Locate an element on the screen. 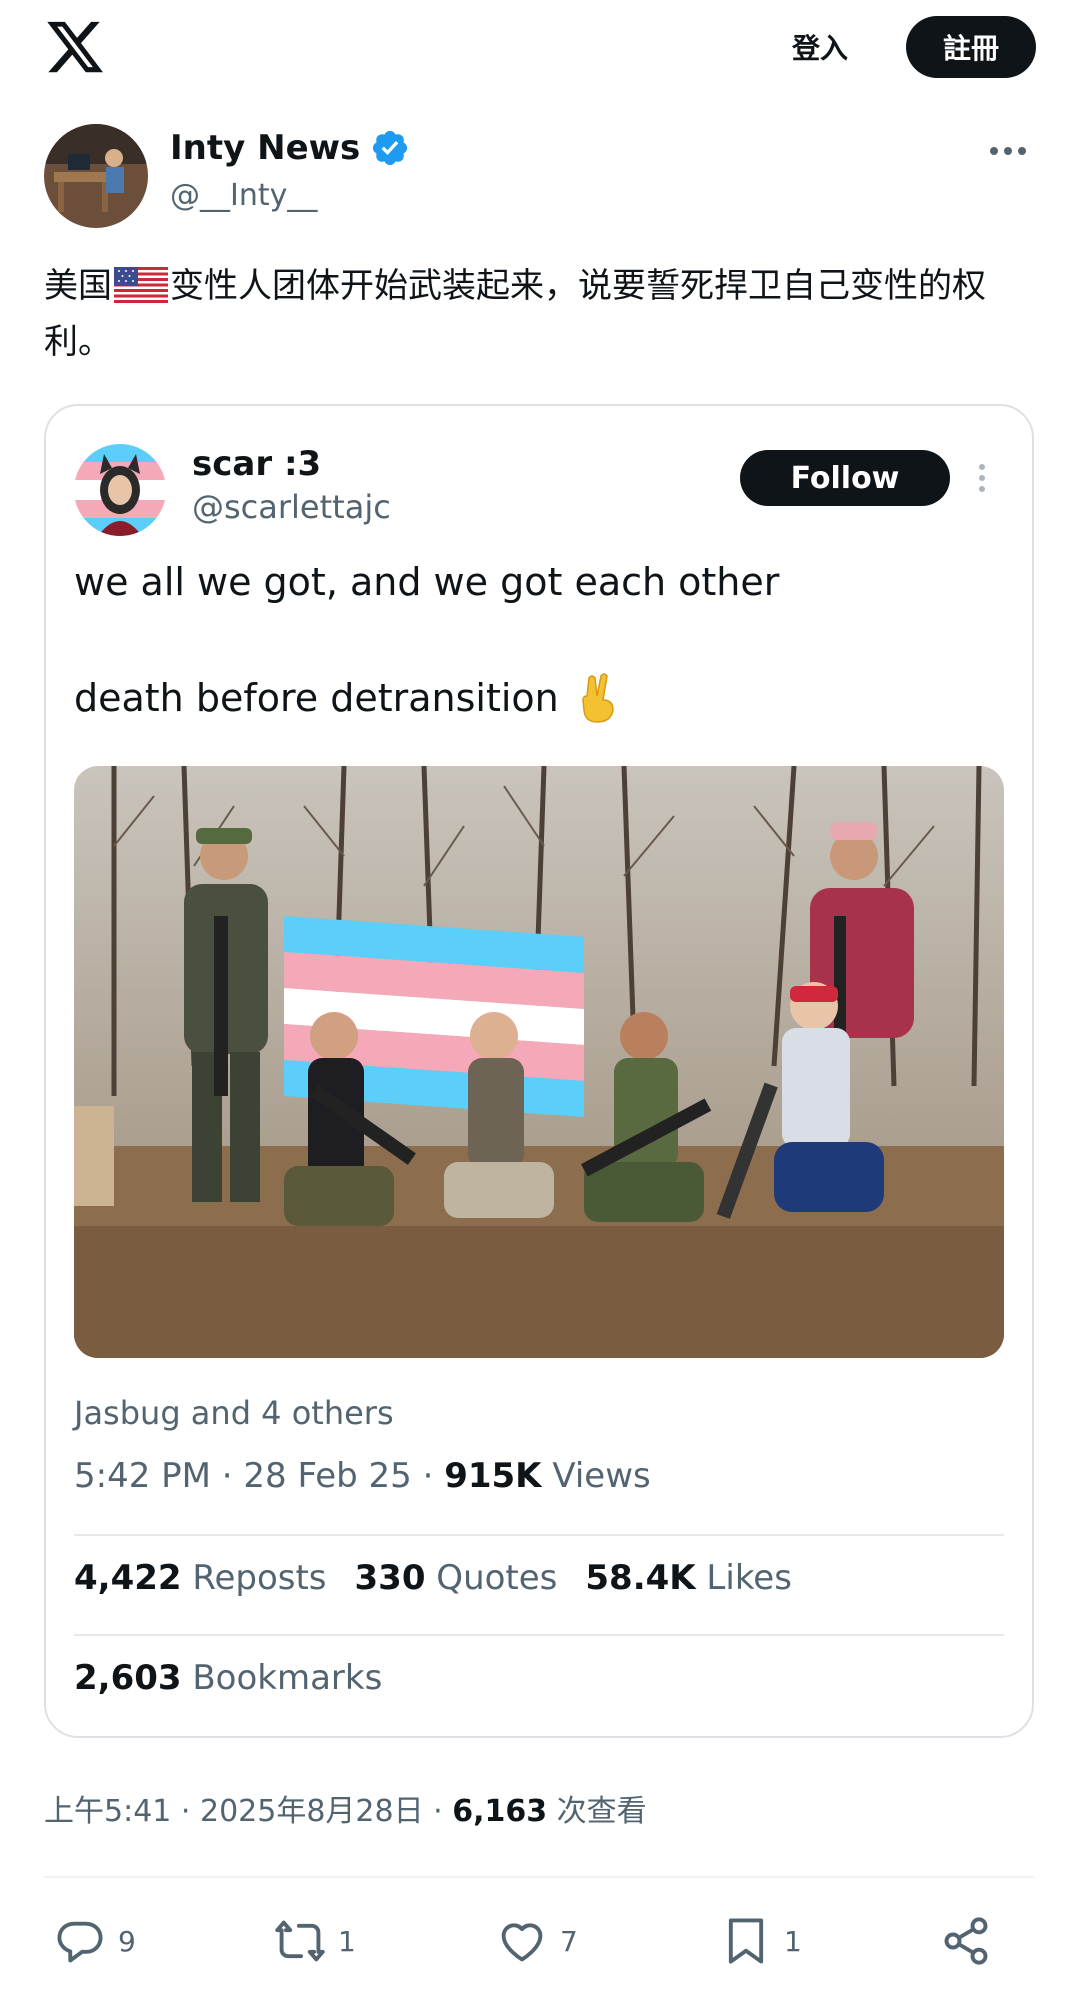  quoted-quotes-count: 330 is located at coordinates (390, 1578).